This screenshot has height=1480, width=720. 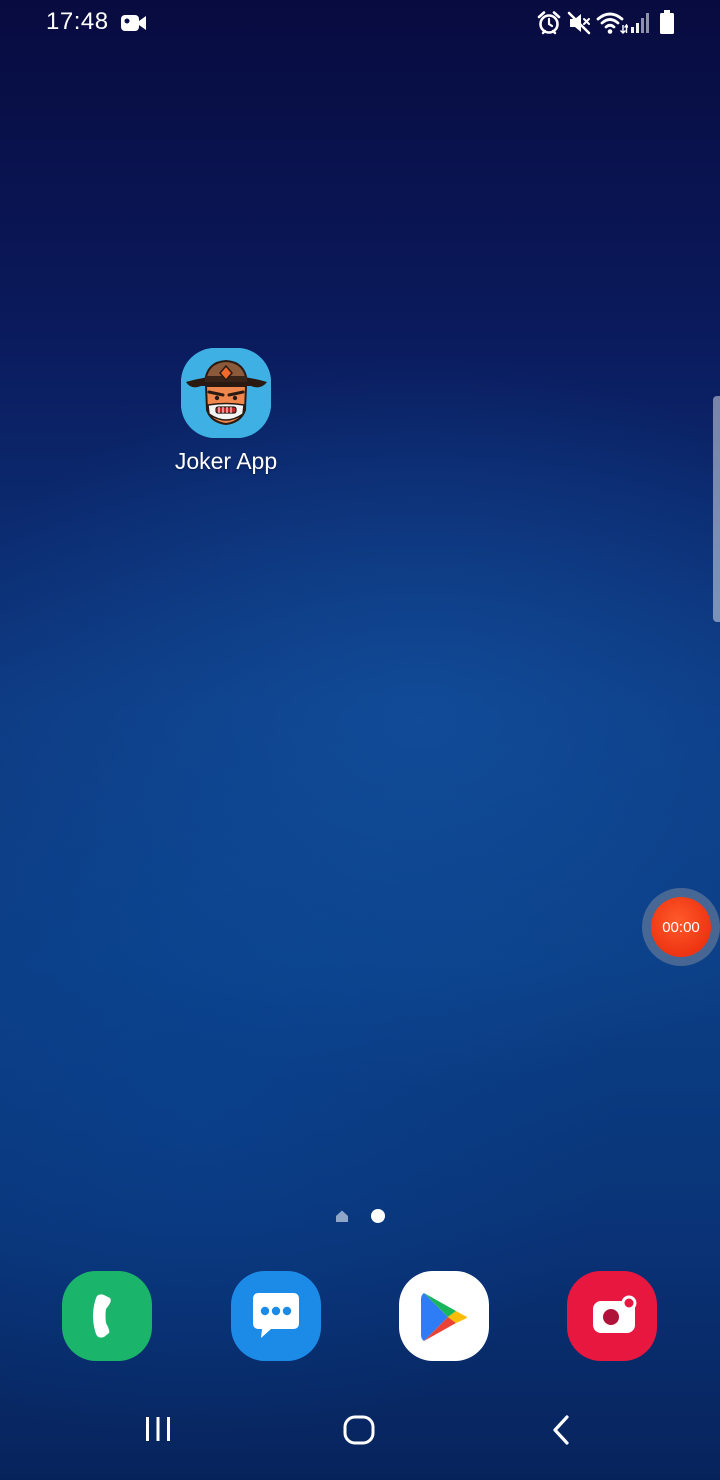 I want to click on current-page-dot, so click(x=378, y=1216).